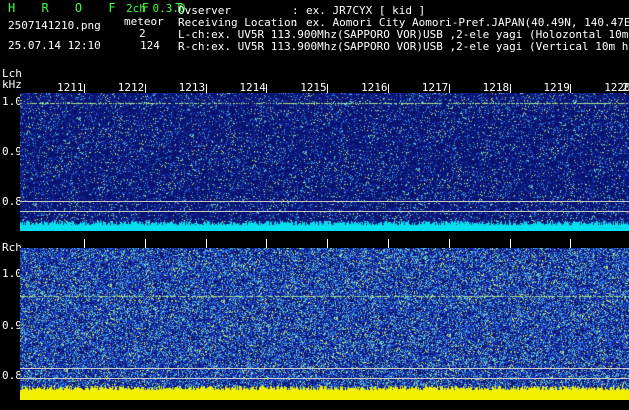 The width and height of the screenshot is (629, 410). I want to click on lch-tick-0-8: 0.8, so click(12, 201).